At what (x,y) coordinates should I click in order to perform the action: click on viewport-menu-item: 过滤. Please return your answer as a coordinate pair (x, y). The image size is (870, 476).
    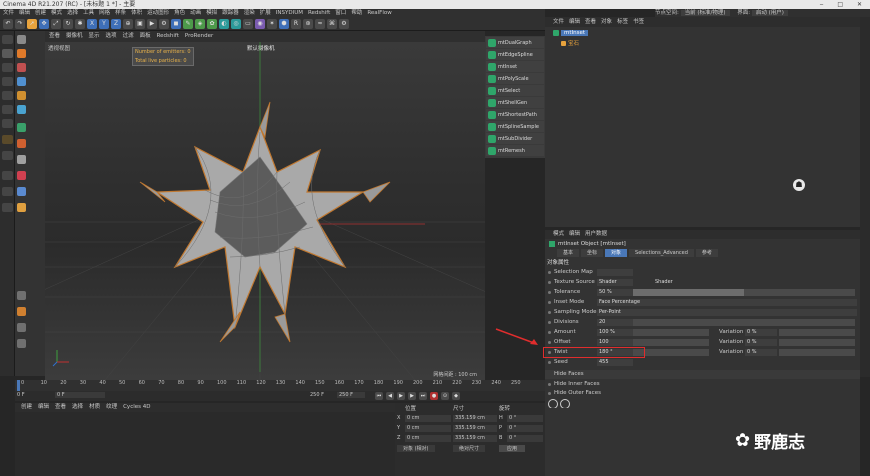
    Looking at the image, I should click on (128, 36).